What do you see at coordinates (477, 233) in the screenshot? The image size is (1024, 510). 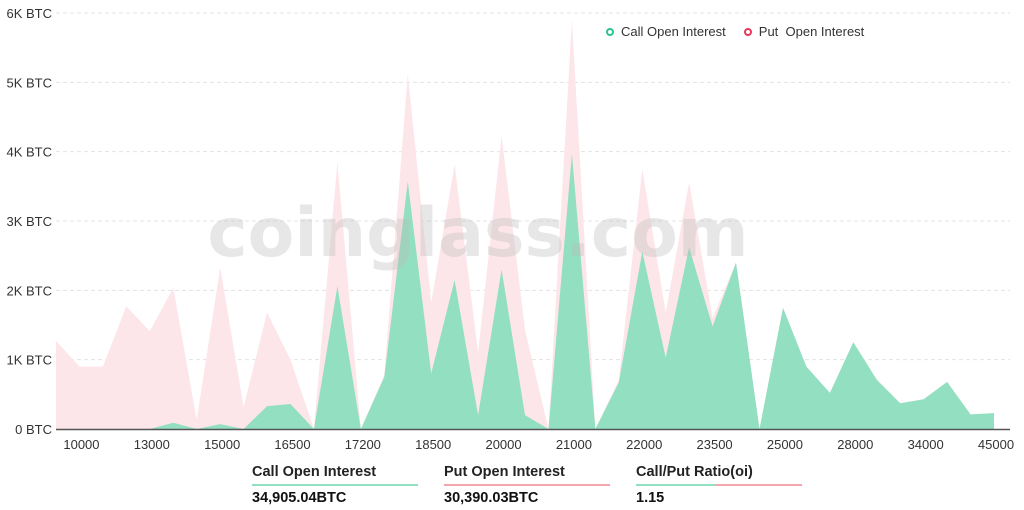 I see `watermark: coinglass.com` at bounding box center [477, 233].